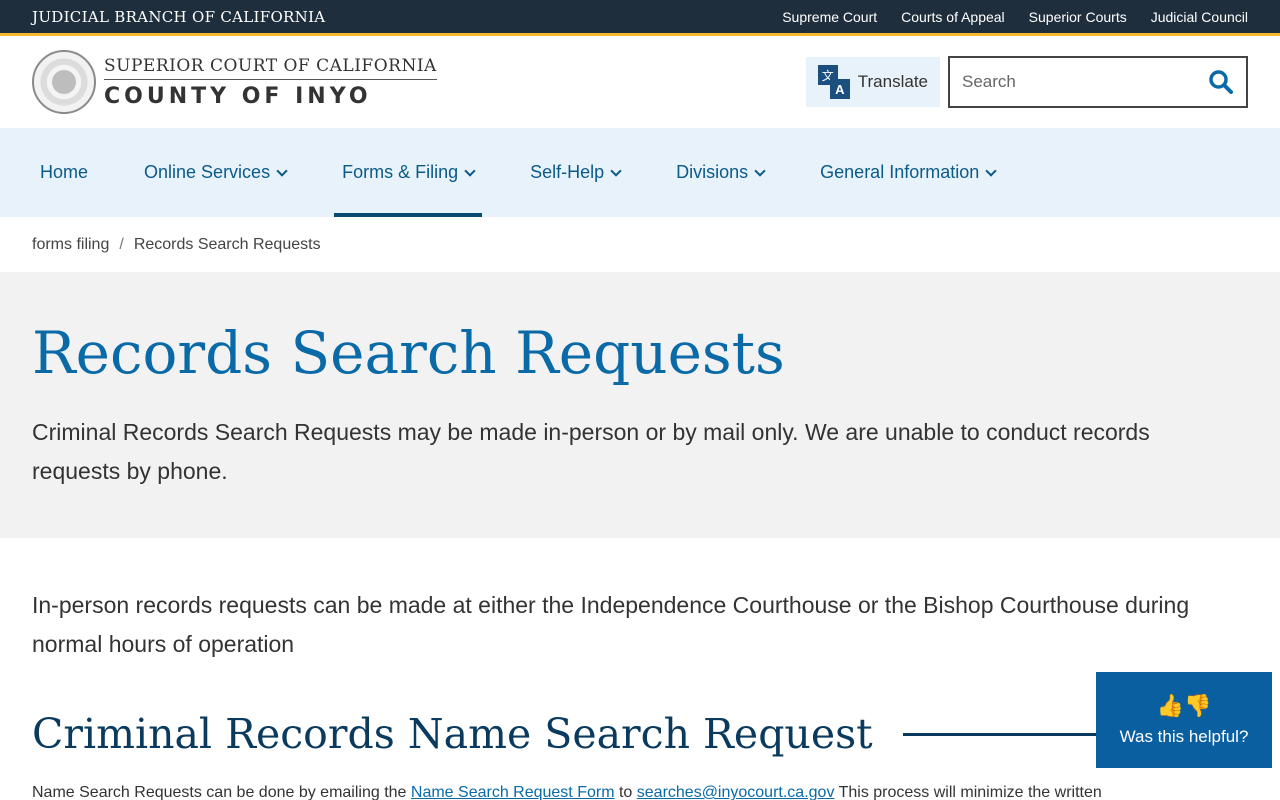 This screenshot has height=800, width=1280. I want to click on nav-general-information: General Information, so click(903, 172).